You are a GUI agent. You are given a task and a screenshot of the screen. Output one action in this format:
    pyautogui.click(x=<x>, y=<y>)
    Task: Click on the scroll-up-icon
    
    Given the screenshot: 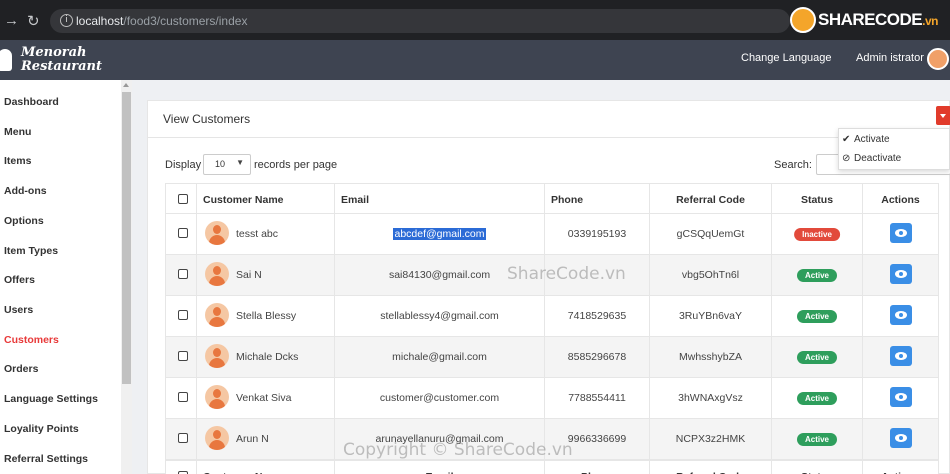 What is the action you would take?
    pyautogui.click(x=126, y=85)
    